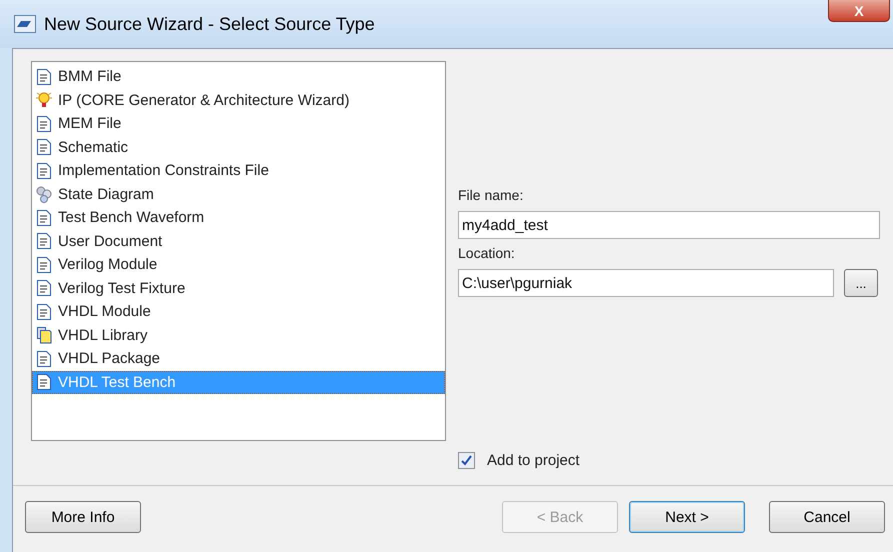  I want to click on list-item: Verilog Test Fixture, so click(238, 288).